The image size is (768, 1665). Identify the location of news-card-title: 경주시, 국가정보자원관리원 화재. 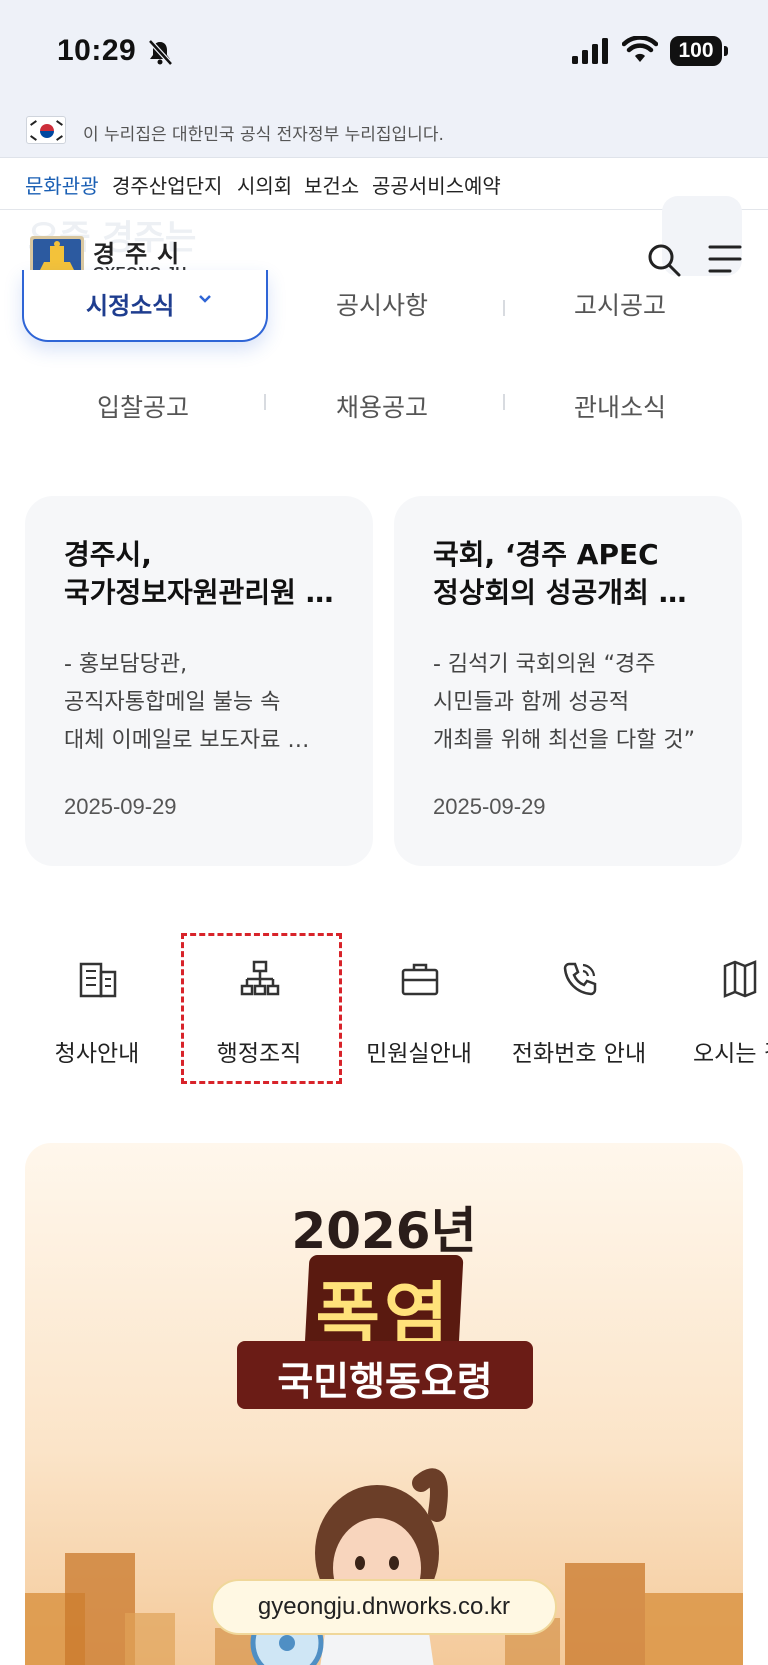
(199, 573).